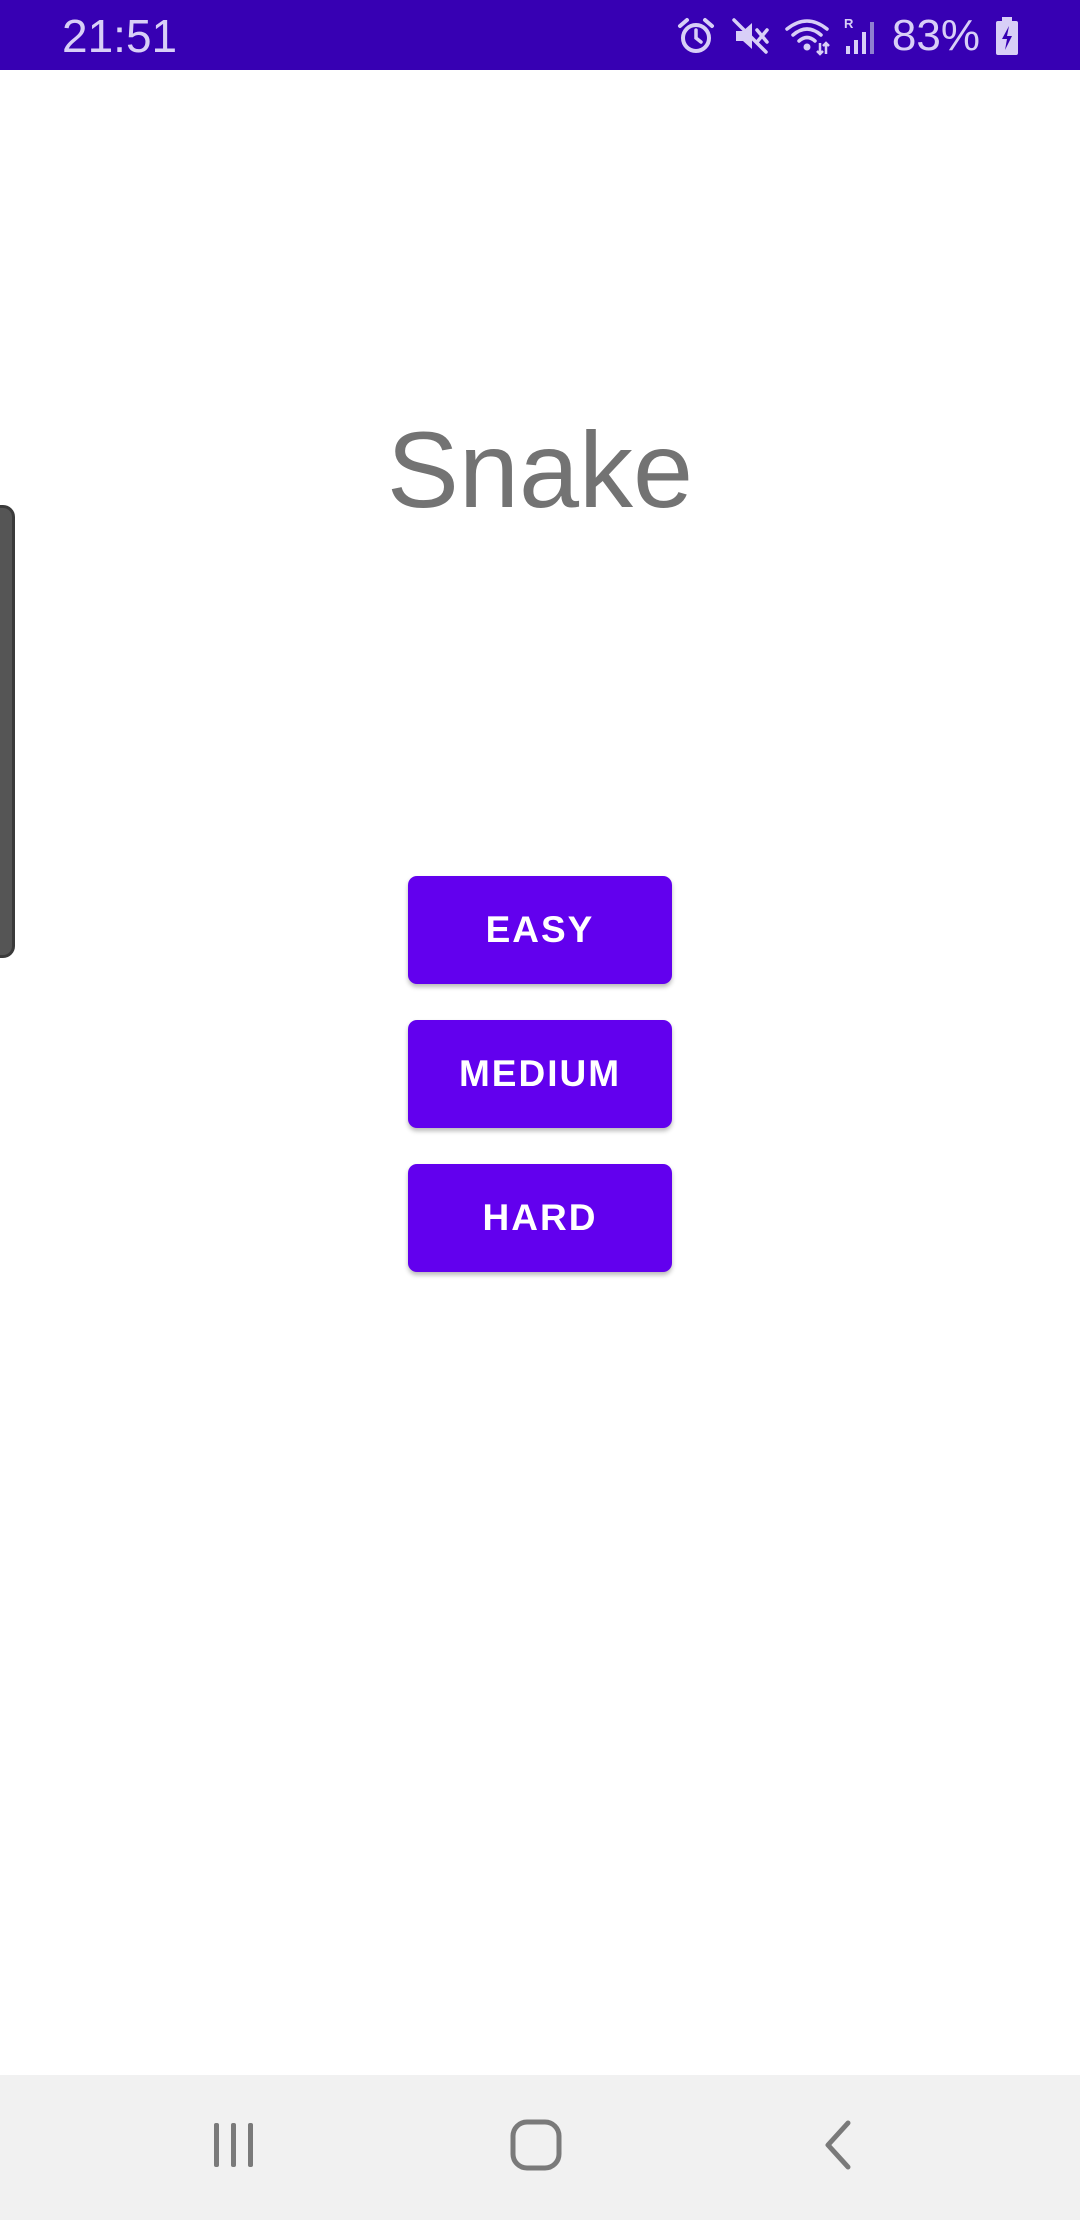 Image resolution: width=1080 pixels, height=2220 pixels. What do you see at coordinates (120, 36) in the screenshot?
I see `status-time: 21:51` at bounding box center [120, 36].